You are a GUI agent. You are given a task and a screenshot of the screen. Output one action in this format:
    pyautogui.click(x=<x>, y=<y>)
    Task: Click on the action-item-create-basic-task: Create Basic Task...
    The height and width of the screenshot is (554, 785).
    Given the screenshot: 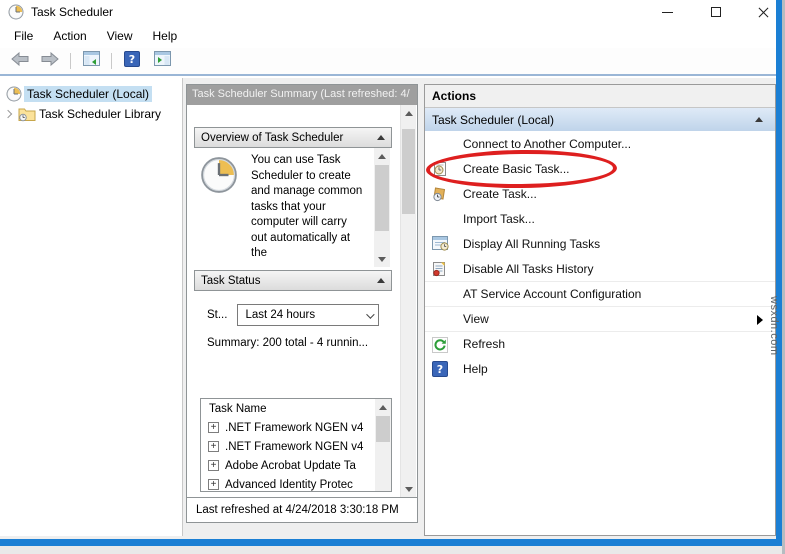 What is the action you would take?
    pyautogui.click(x=600, y=168)
    